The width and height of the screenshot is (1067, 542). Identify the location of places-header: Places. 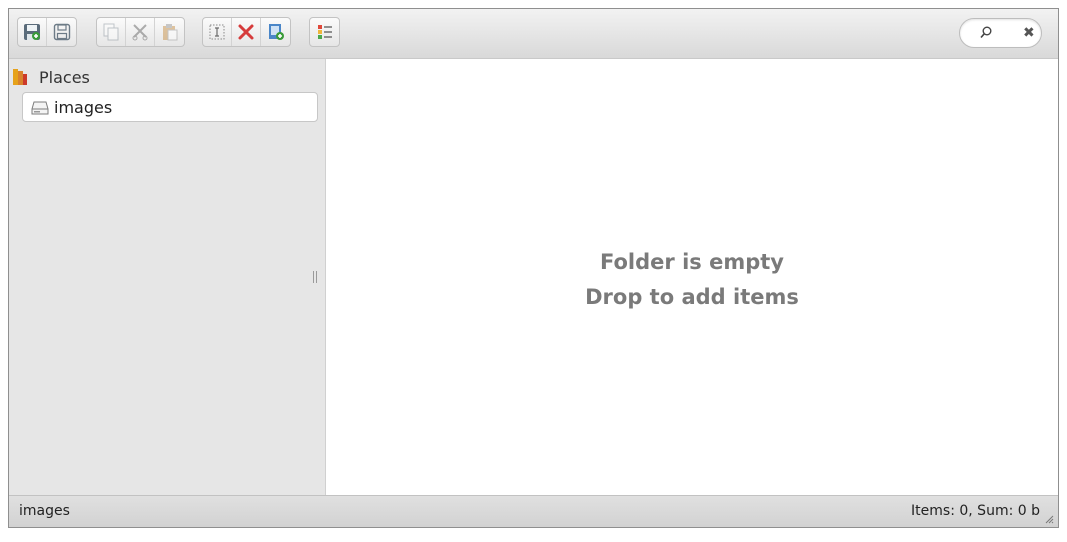
(51, 77).